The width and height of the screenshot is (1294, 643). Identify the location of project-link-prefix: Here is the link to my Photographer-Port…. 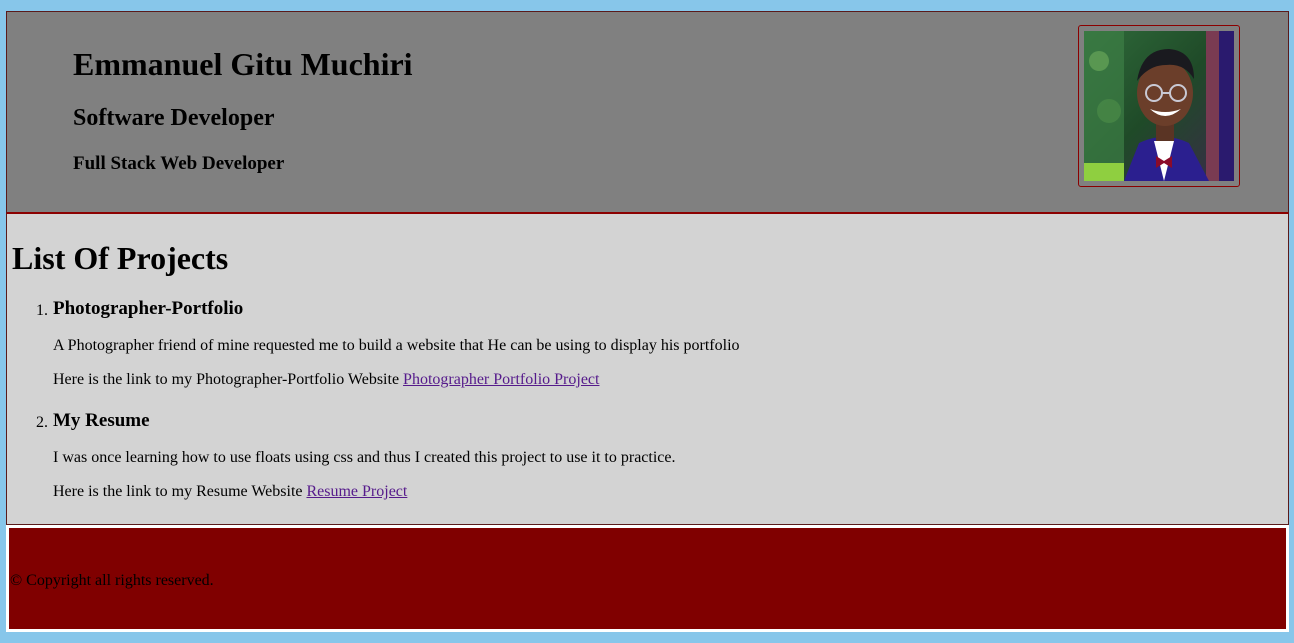
(228, 379).